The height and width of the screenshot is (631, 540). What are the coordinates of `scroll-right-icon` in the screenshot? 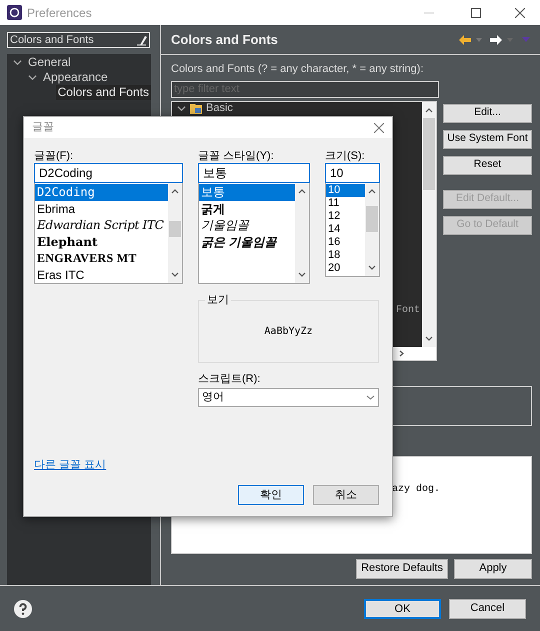 It's located at (401, 353).